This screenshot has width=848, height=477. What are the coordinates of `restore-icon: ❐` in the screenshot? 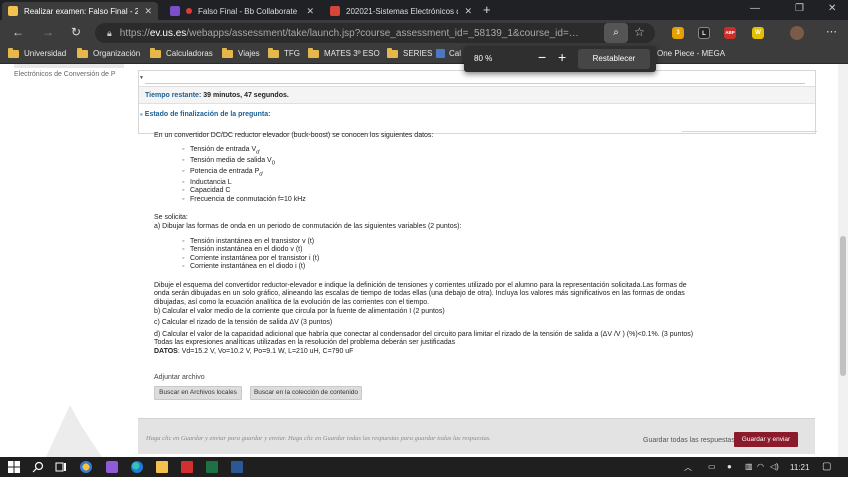 It's located at (799, 8).